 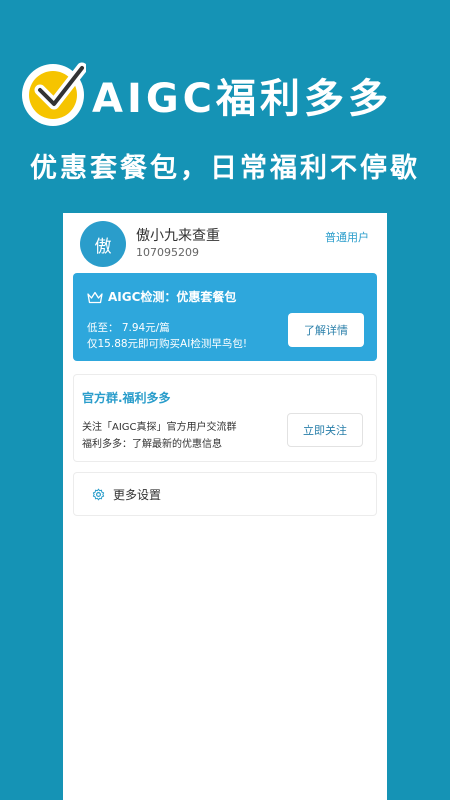 What do you see at coordinates (98, 494) in the screenshot?
I see `gear-icon` at bounding box center [98, 494].